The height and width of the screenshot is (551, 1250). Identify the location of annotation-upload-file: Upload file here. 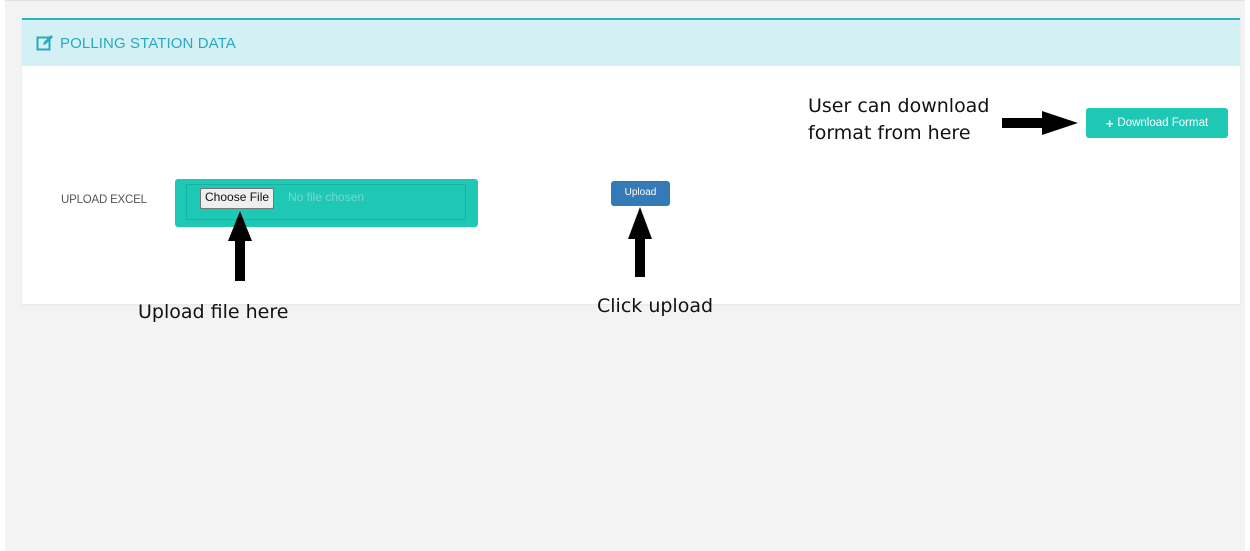
(213, 312).